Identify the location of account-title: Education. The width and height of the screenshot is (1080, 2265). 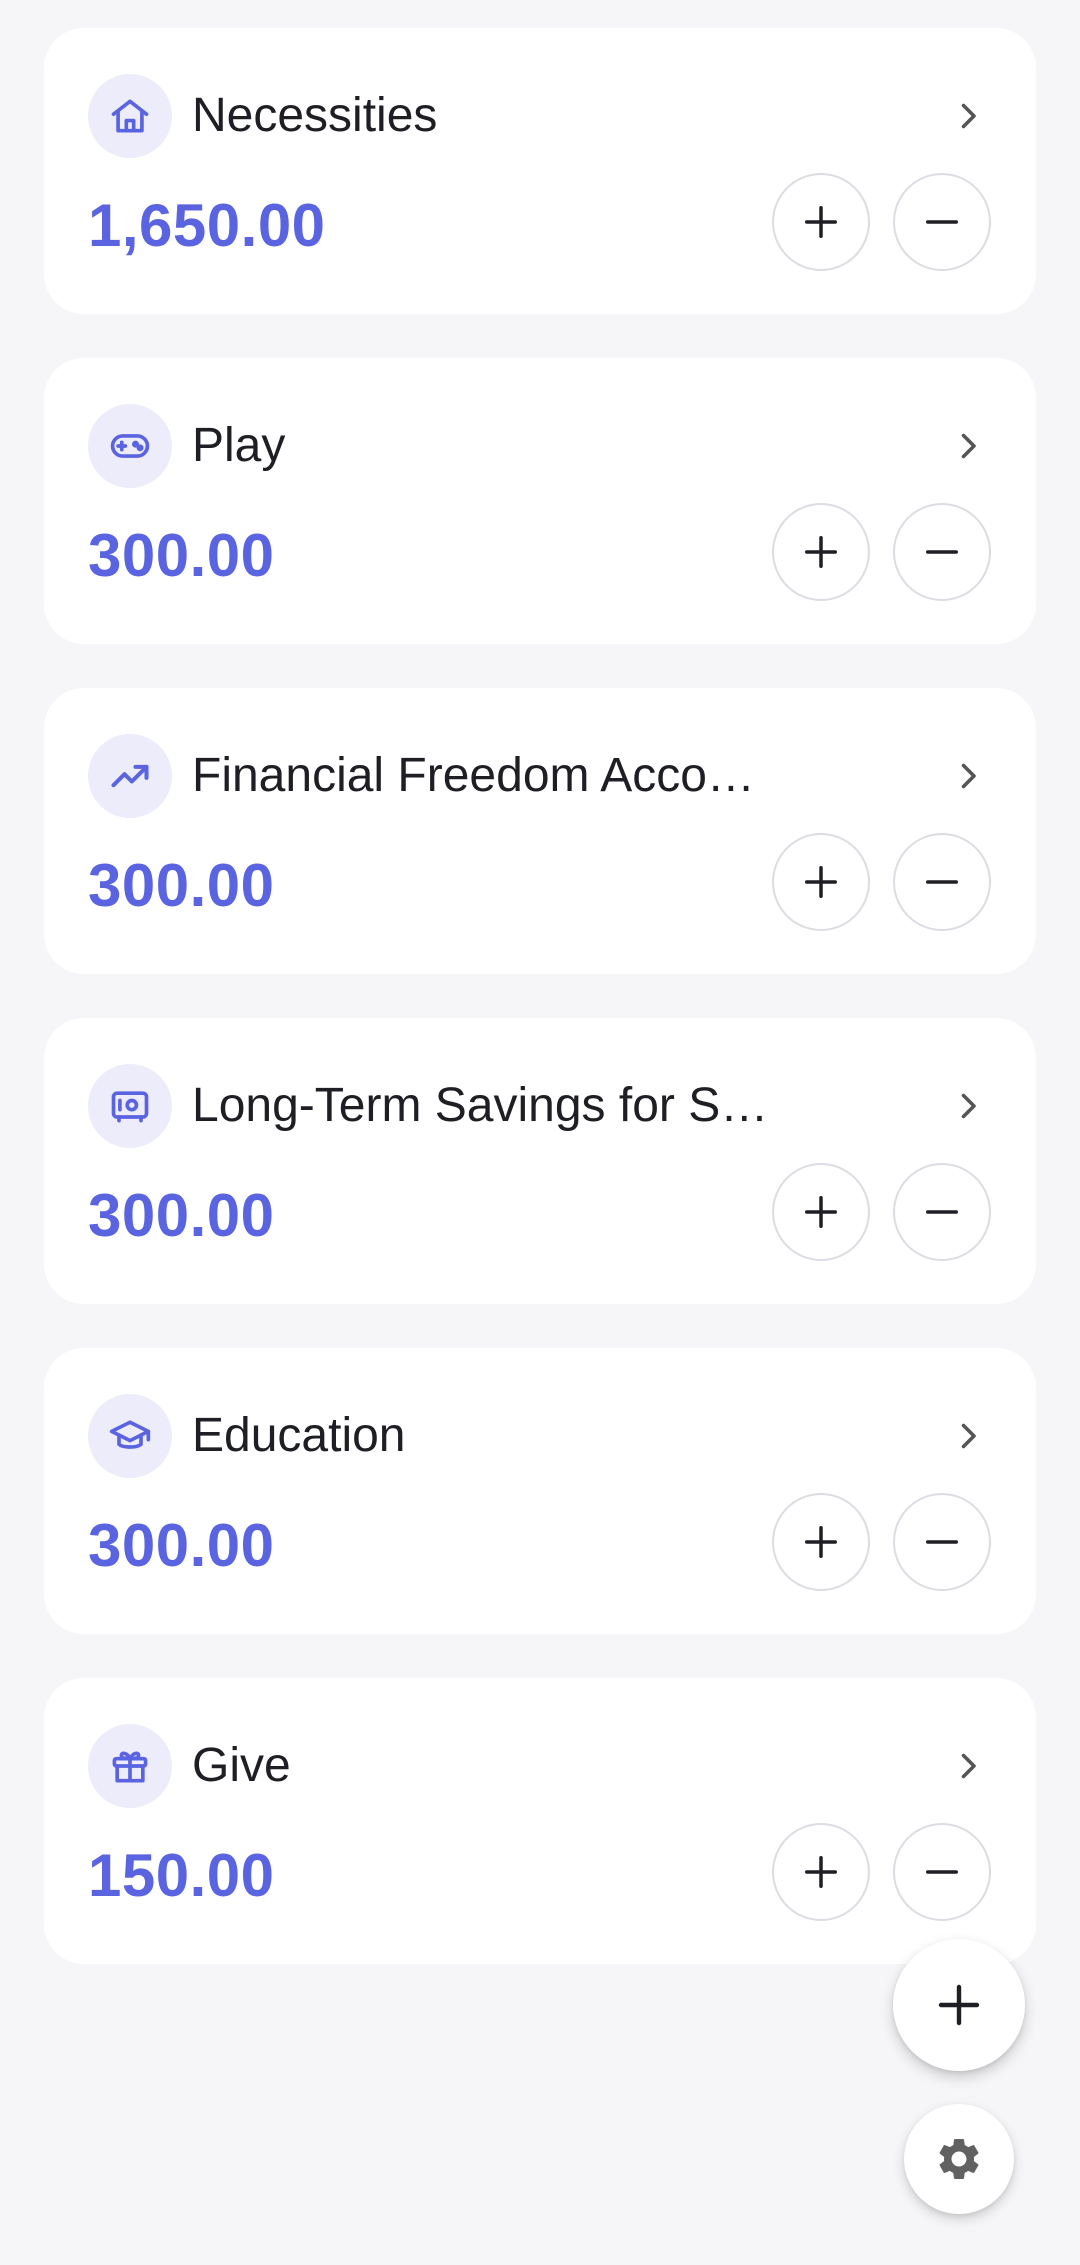
(299, 1435).